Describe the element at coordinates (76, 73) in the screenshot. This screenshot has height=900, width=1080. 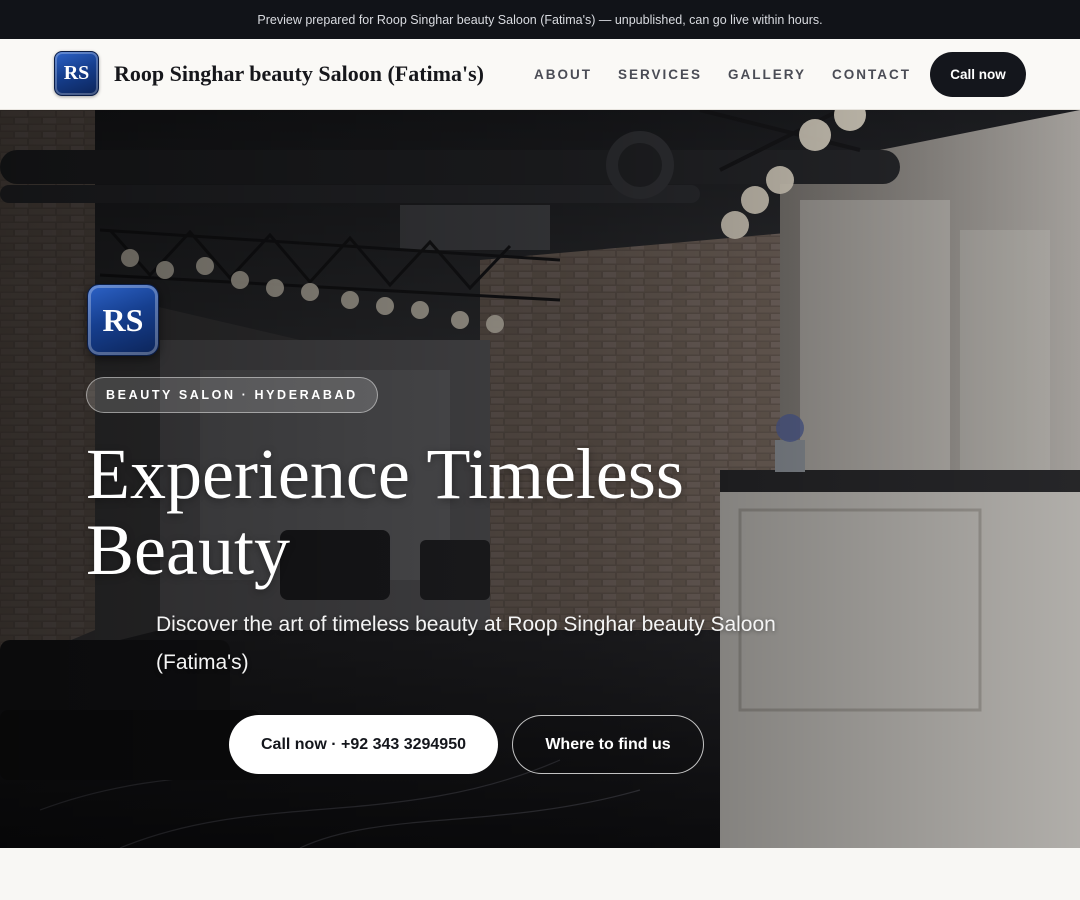
I see `brand-logo: RS` at that location.